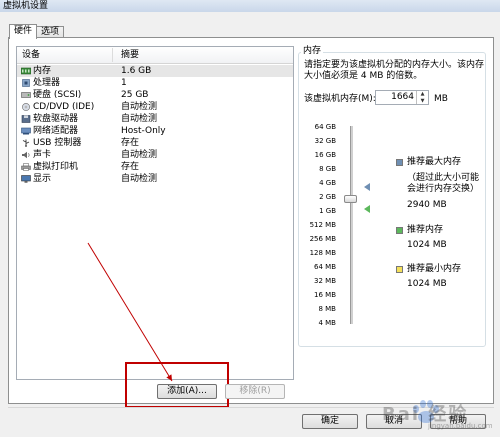  I want to click on min-memory-title: 推荐最小内存, so click(434, 269).